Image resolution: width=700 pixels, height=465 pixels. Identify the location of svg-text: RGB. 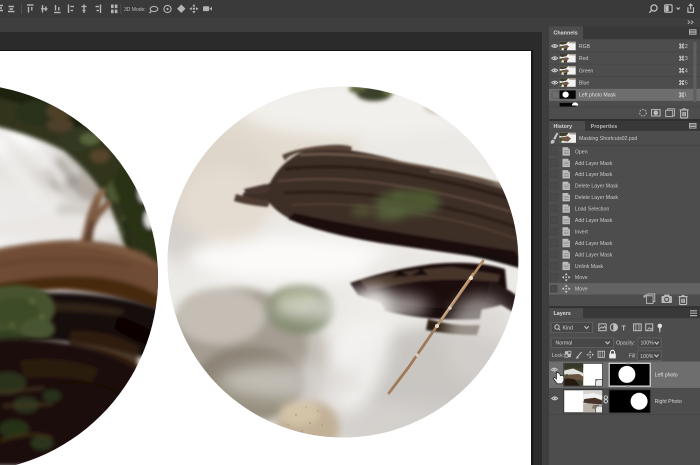
(585, 46).